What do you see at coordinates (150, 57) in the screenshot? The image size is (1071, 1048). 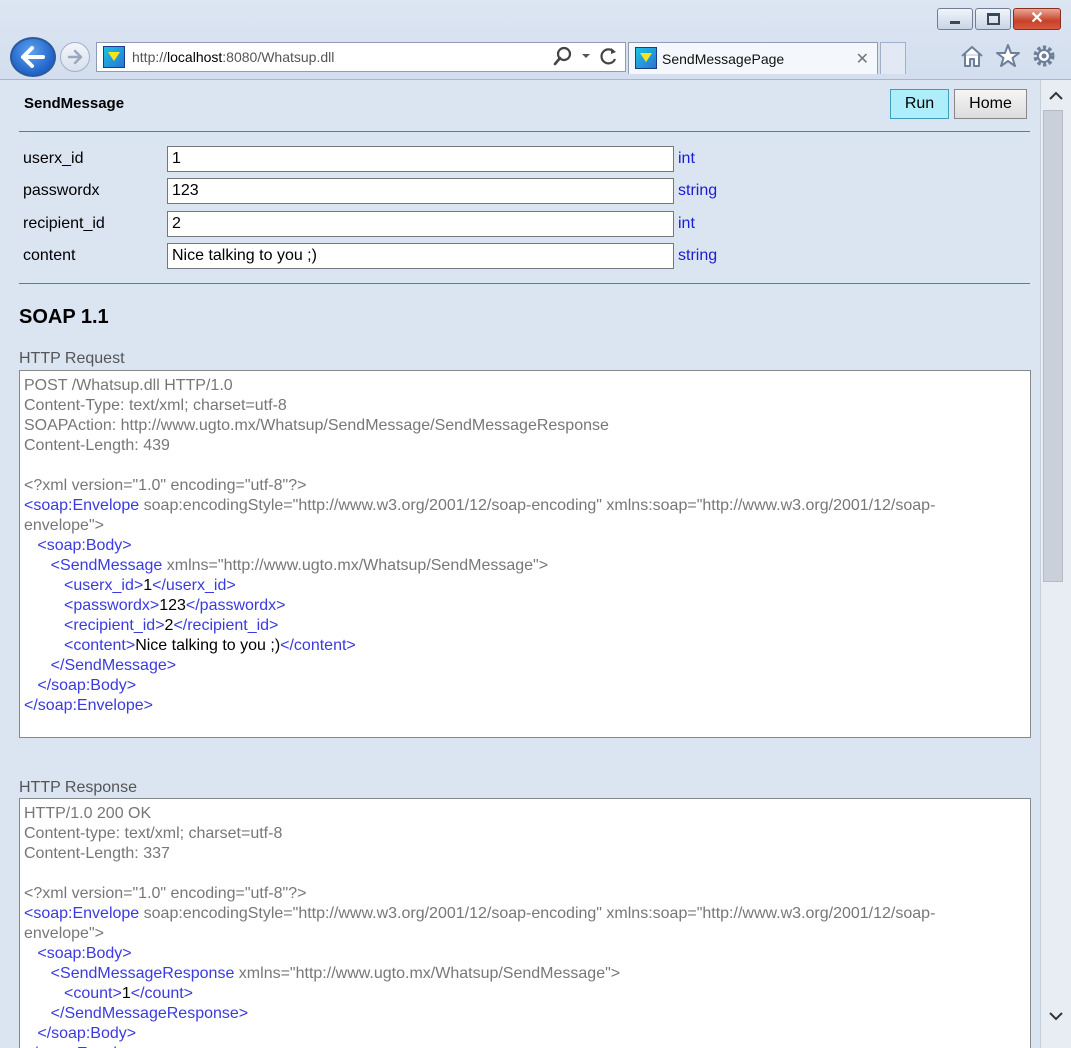 I see `url-scheme: http://` at bounding box center [150, 57].